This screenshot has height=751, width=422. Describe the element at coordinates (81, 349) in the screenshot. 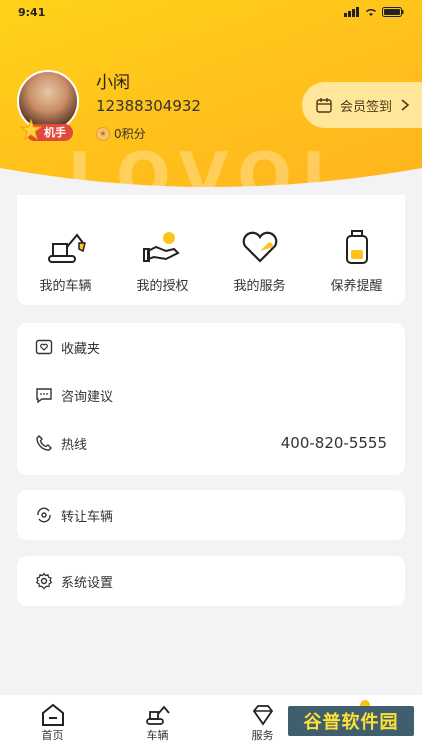

I see `menu-label: 收藏夹` at that location.